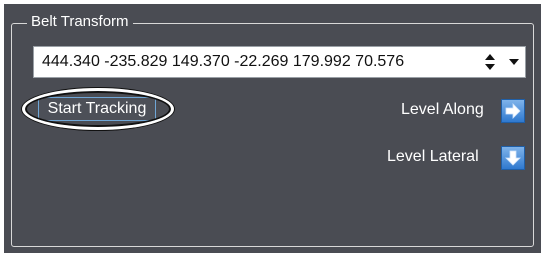 The image size is (546, 258). I want to click on spin-down-icon, so click(490, 67).